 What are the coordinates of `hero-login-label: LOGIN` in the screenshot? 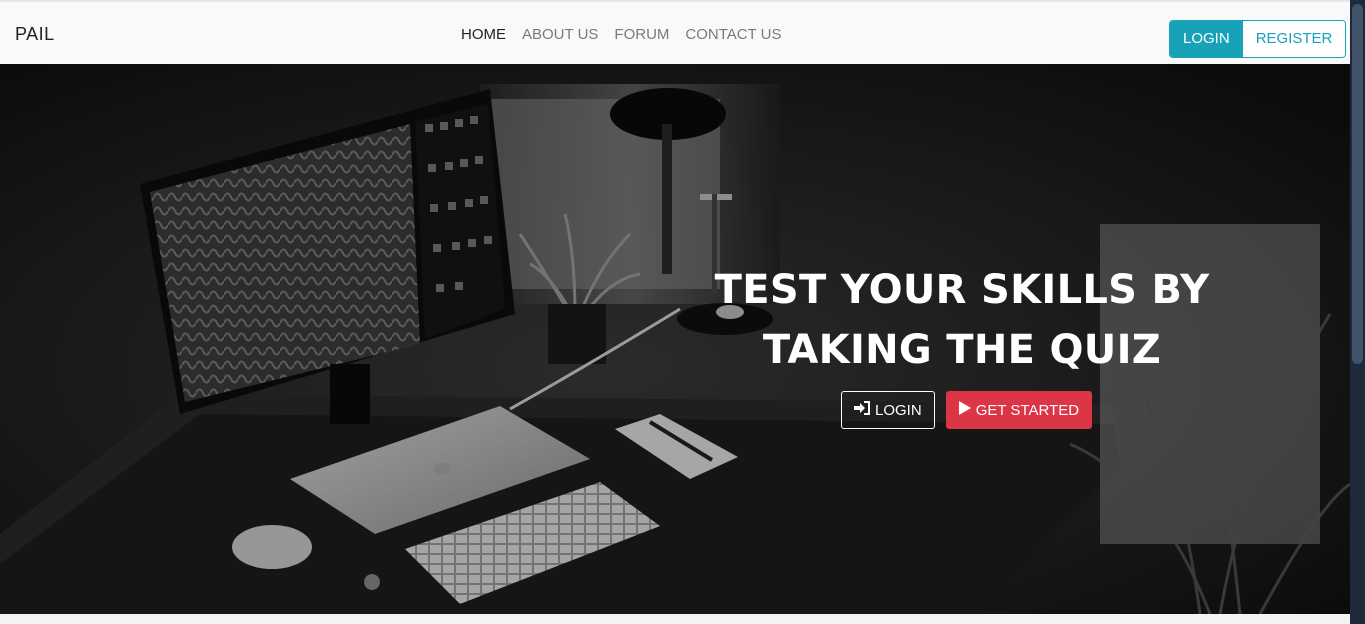 It's located at (898, 410).